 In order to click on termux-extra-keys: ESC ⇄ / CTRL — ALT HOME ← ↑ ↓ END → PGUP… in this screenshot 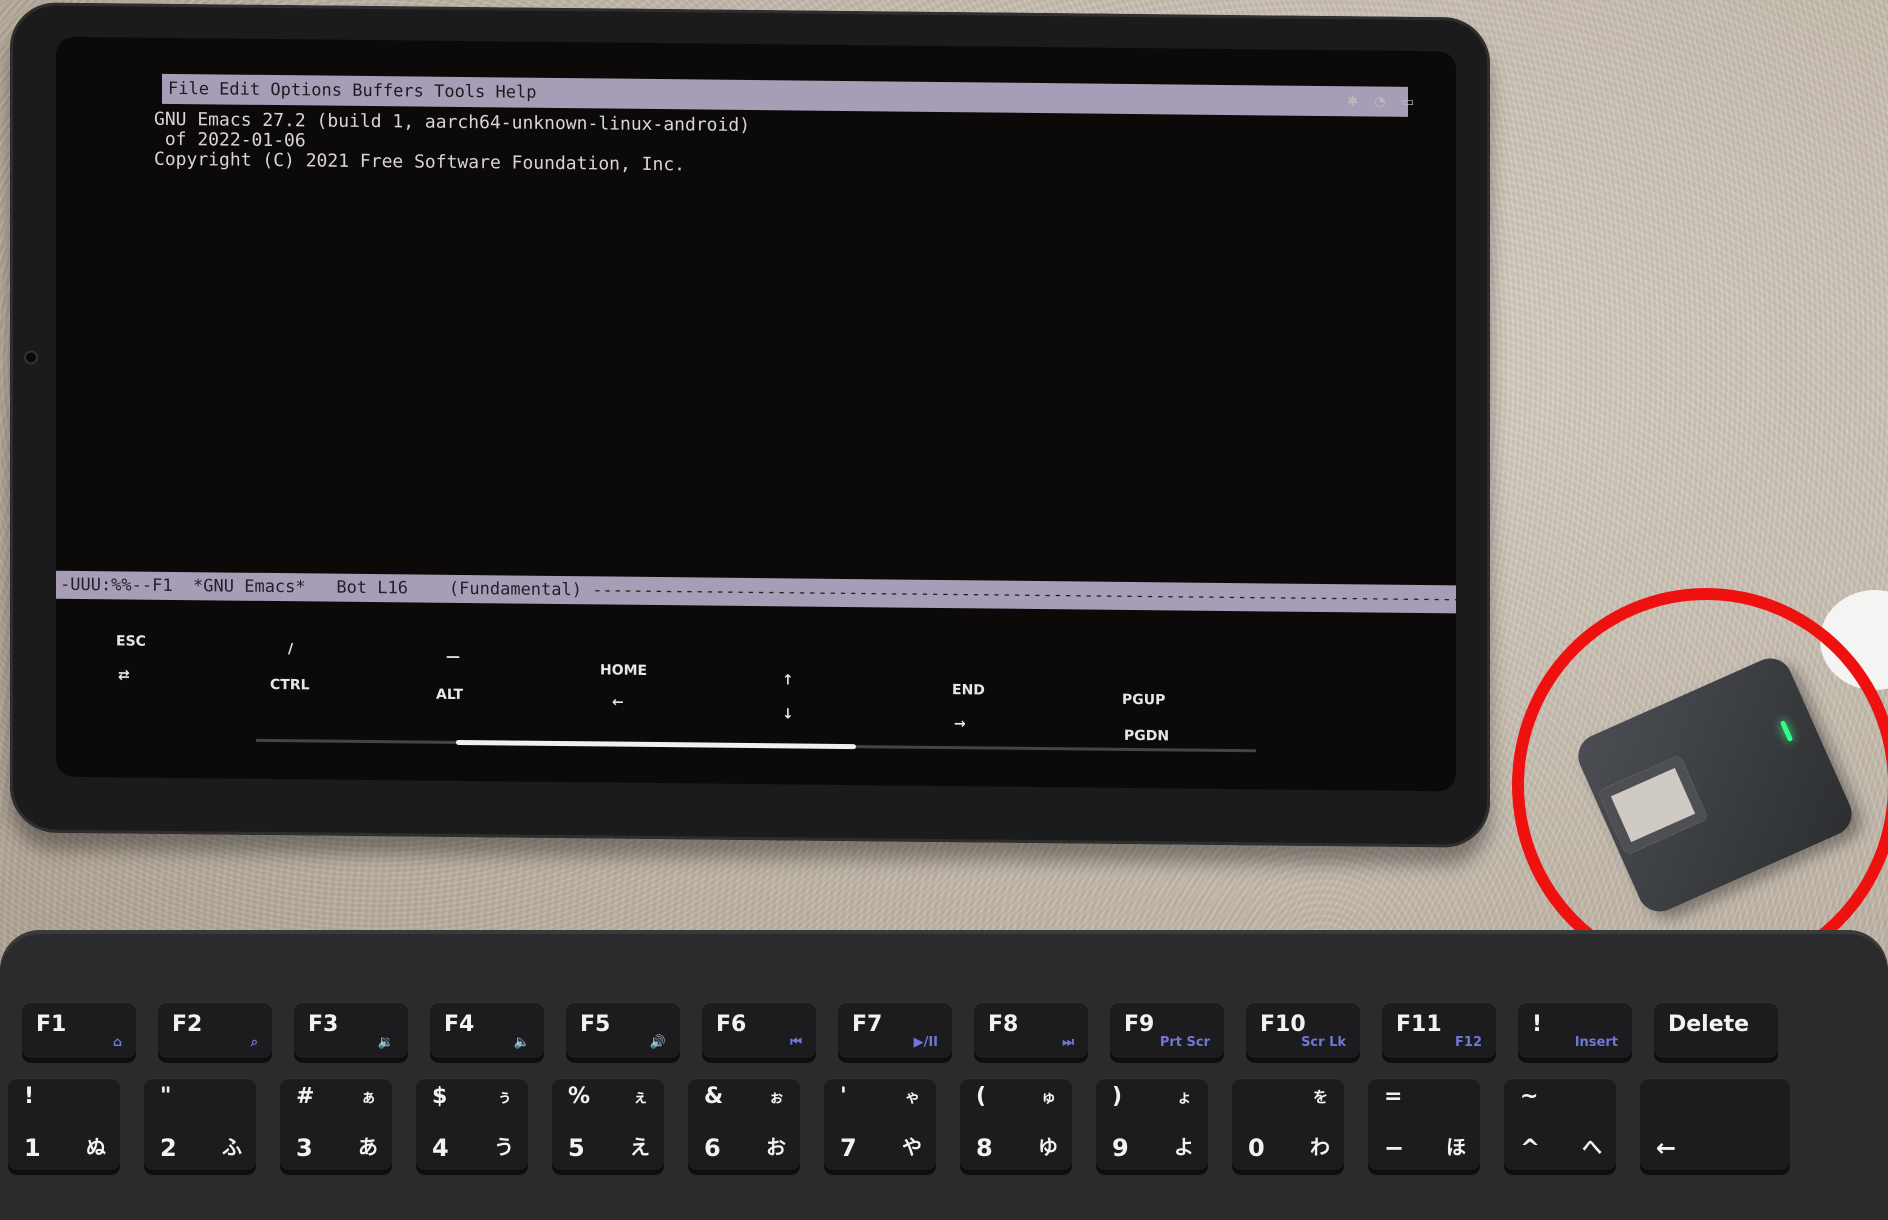, I will do `click(756, 709)`.